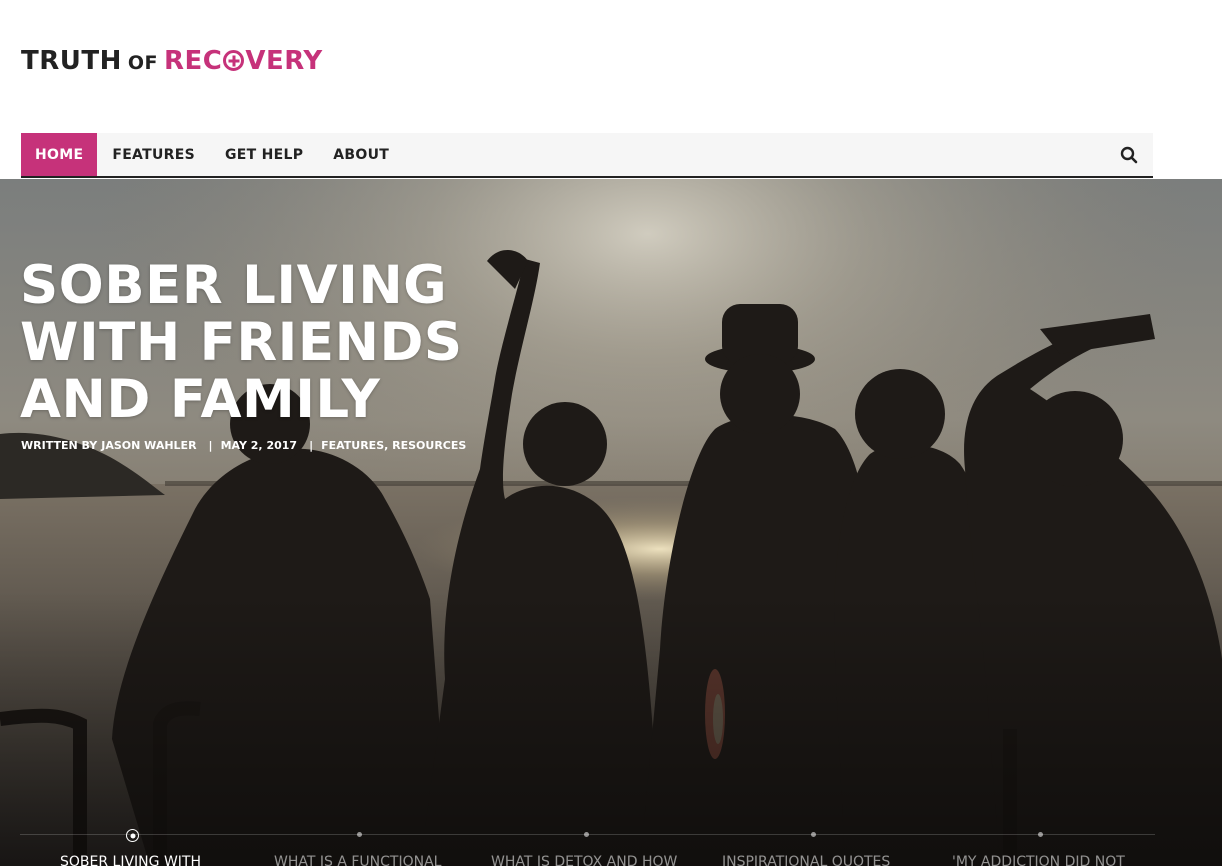 The height and width of the screenshot is (866, 1222). What do you see at coordinates (71, 61) in the screenshot?
I see `logo-word-truth: TRUTH` at bounding box center [71, 61].